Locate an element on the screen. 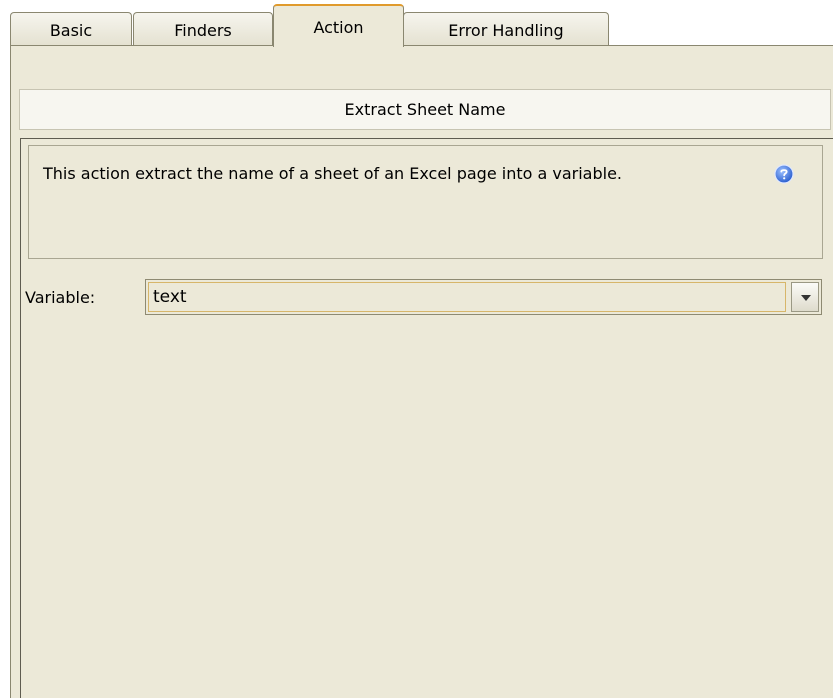 This screenshot has width=833, height=698. action-title-bar: Extract Sheet Name is located at coordinates (425, 109).